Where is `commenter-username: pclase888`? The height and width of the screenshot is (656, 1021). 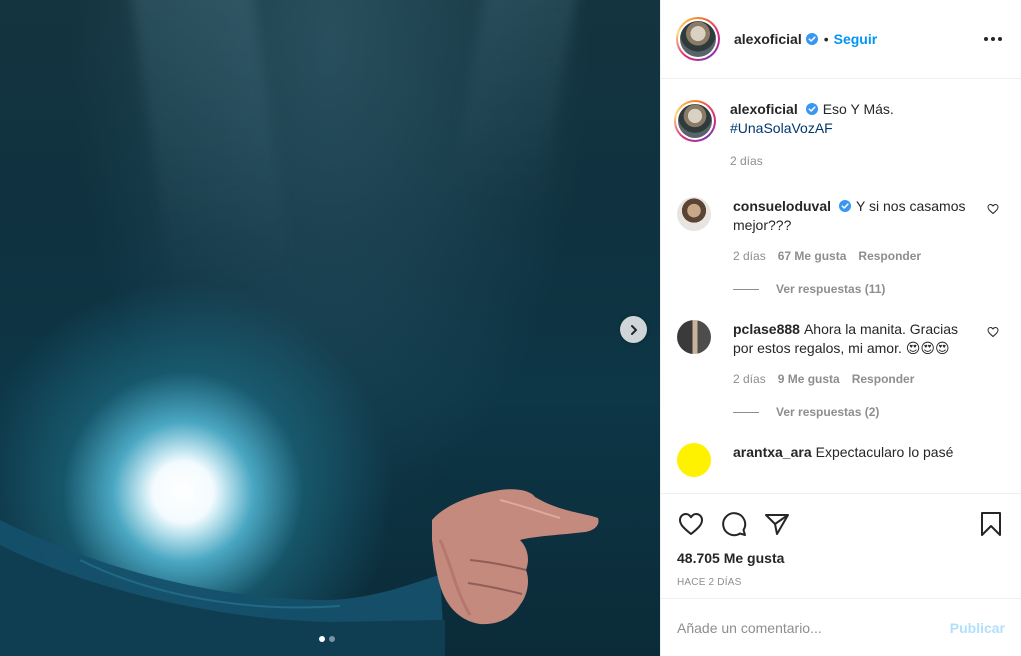 commenter-username: pclase888 is located at coordinates (766, 329).